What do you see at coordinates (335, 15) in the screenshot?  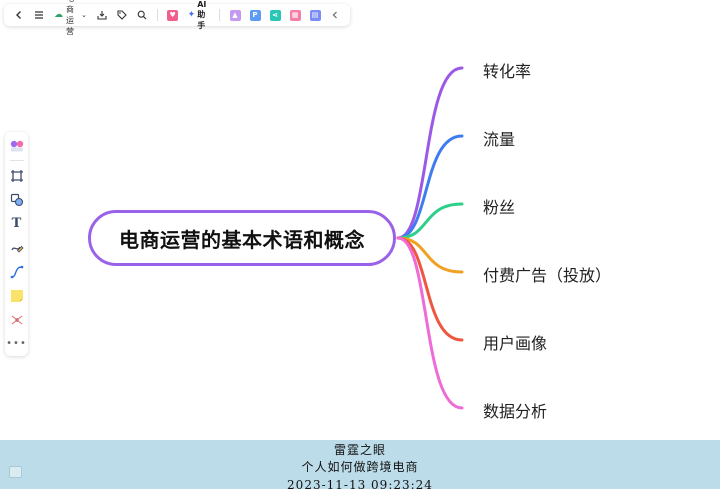 I see `collapse-chevron-icon` at bounding box center [335, 15].